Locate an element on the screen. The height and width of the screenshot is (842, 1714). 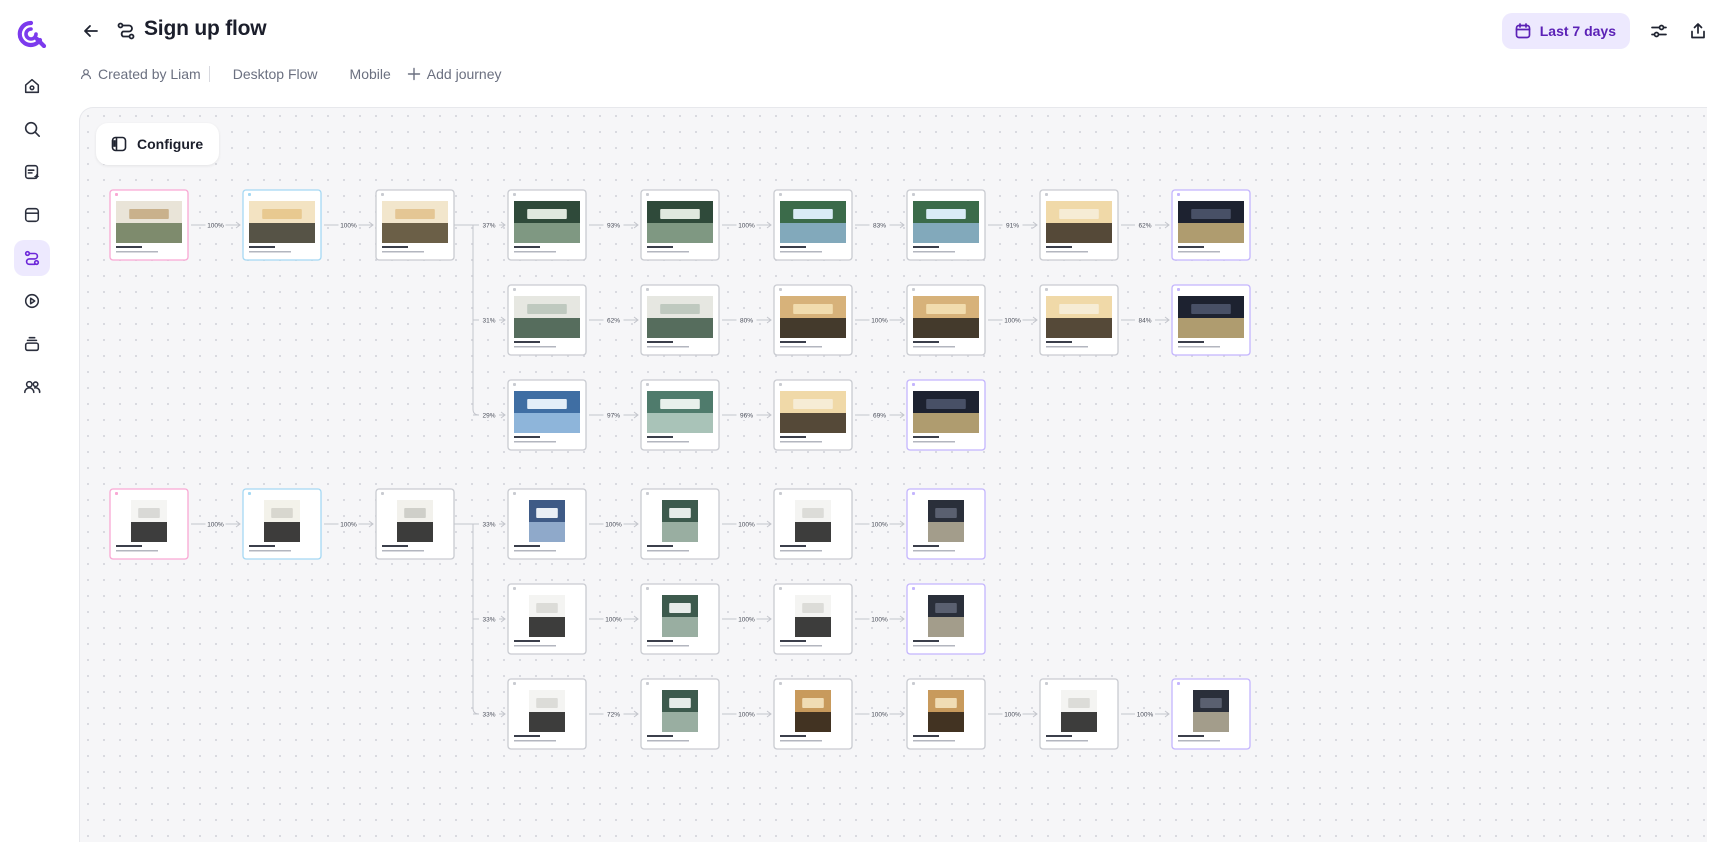
plus-icon is located at coordinates (413, 74).